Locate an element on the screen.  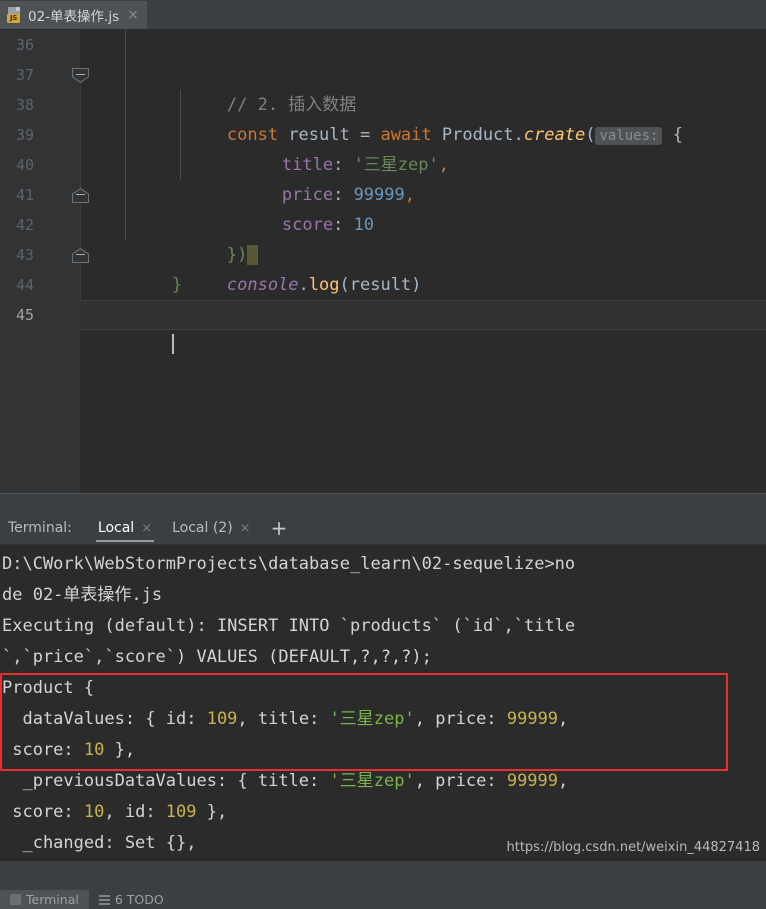
line-number: 36 is located at coordinates (24, 45).